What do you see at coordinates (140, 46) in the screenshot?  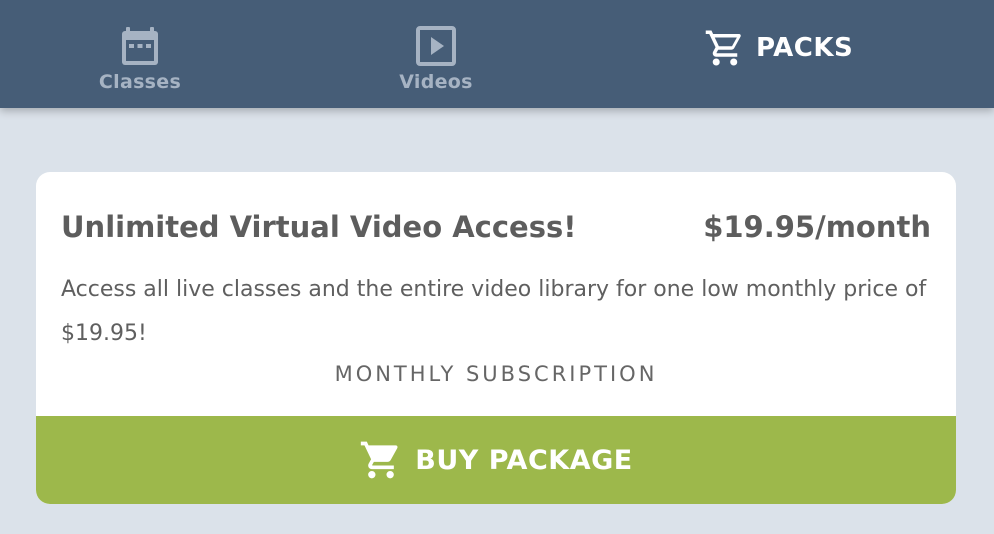 I see `calendar-icon` at bounding box center [140, 46].